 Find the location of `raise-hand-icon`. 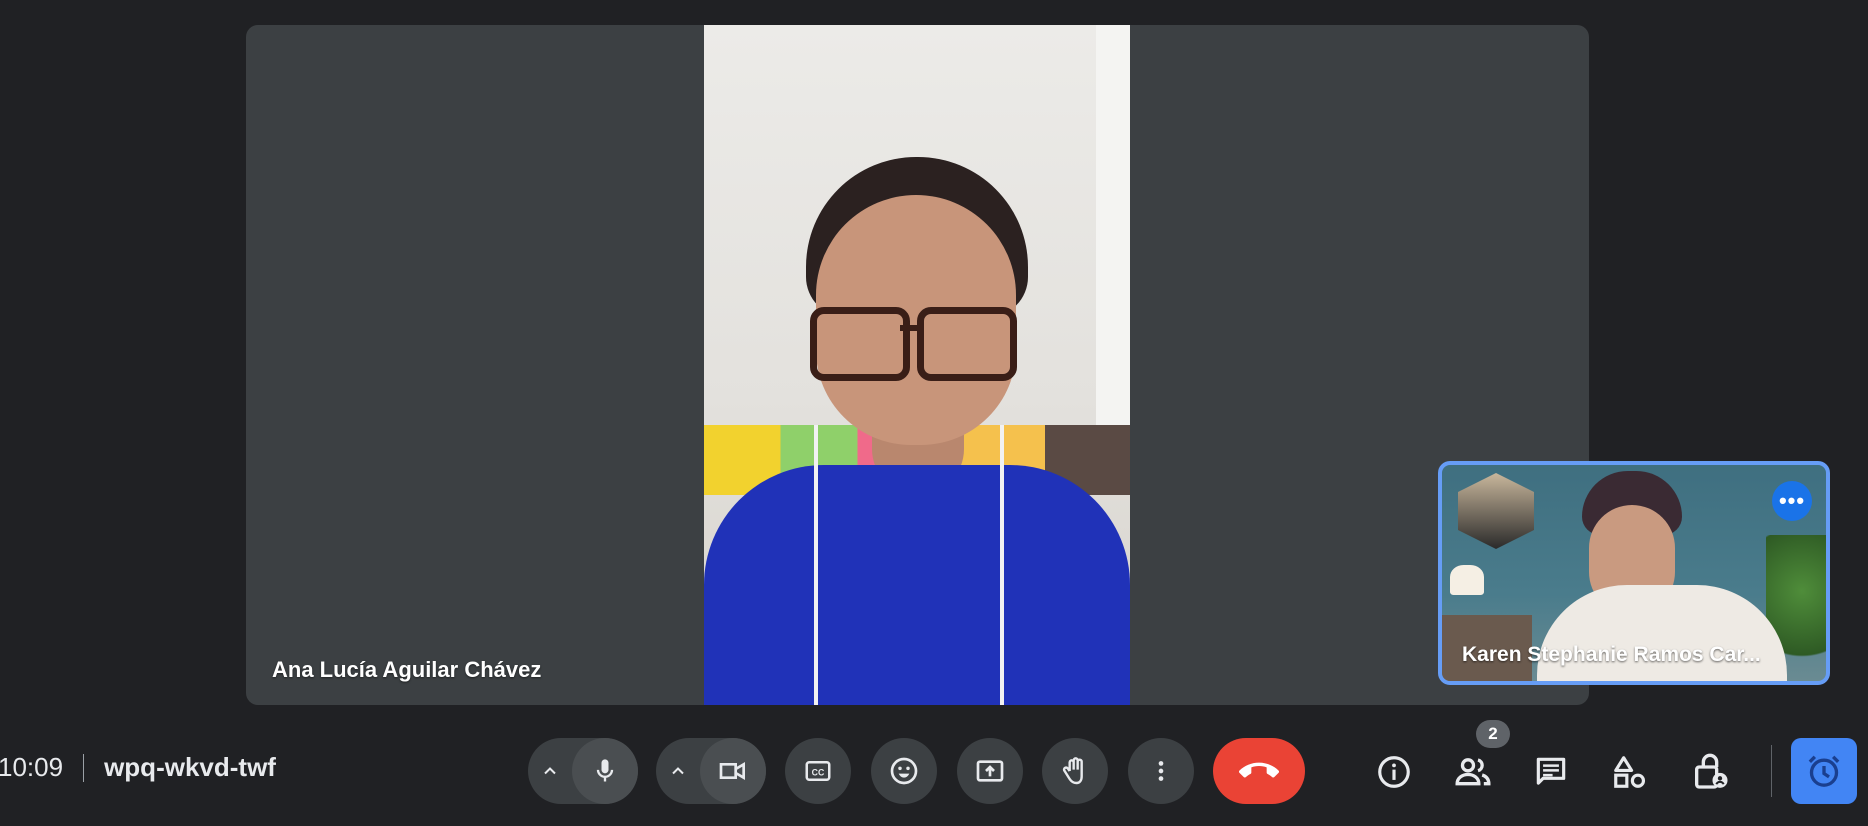

raise-hand-icon is located at coordinates (1072, 771).